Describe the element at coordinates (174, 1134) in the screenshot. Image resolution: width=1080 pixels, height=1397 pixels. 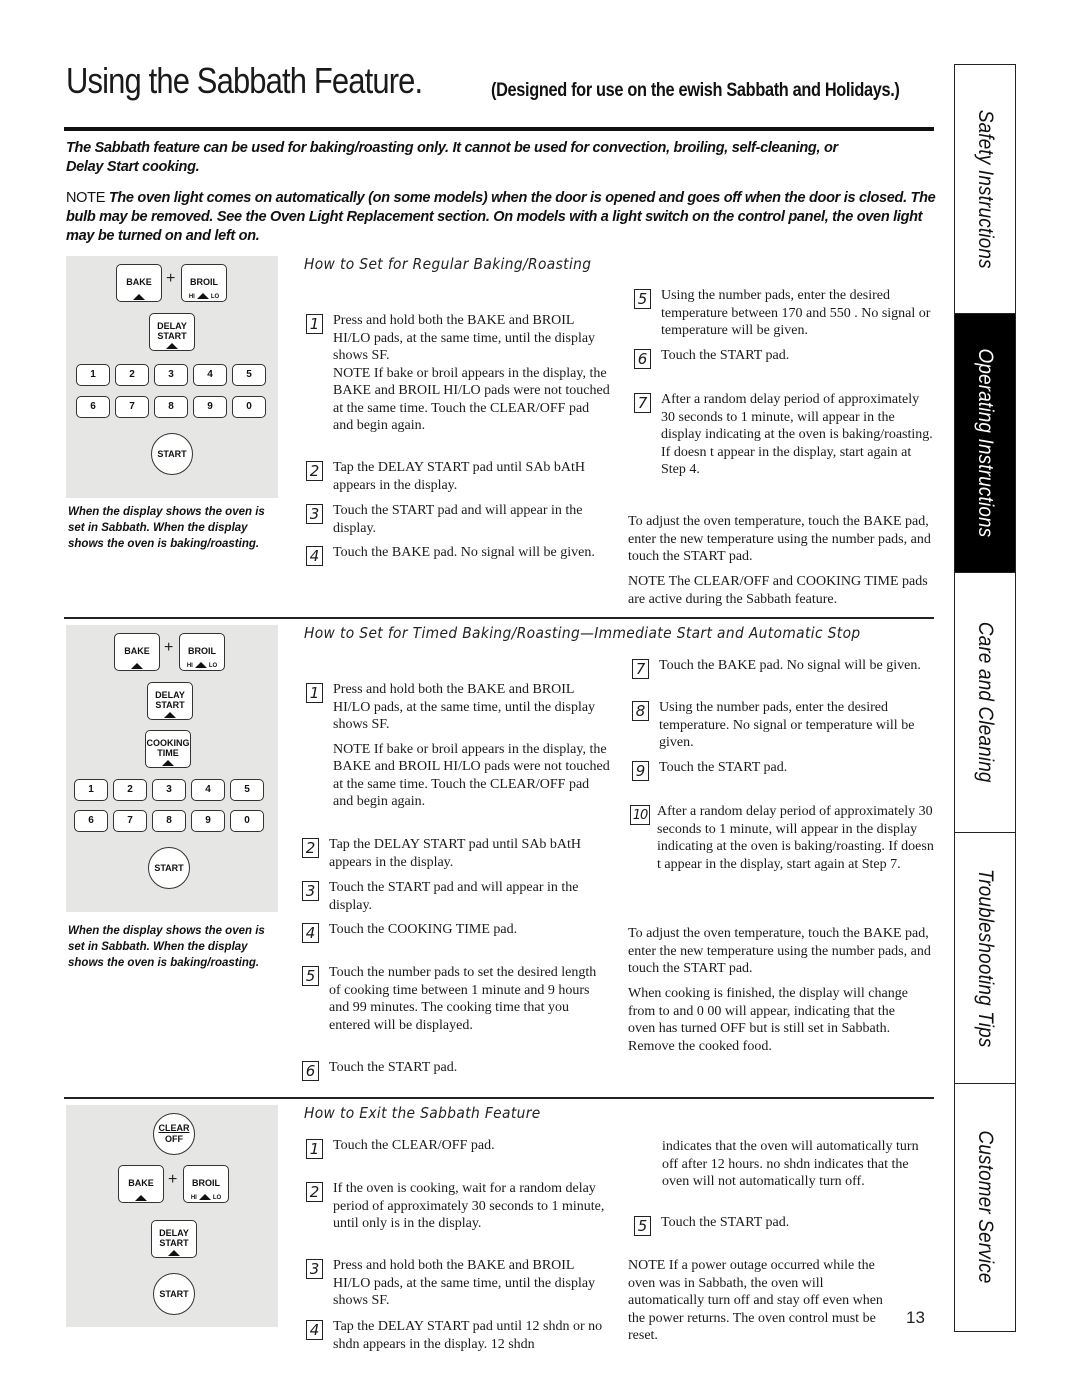
I see `clear-off-pad: CLEAR OFF` at that location.